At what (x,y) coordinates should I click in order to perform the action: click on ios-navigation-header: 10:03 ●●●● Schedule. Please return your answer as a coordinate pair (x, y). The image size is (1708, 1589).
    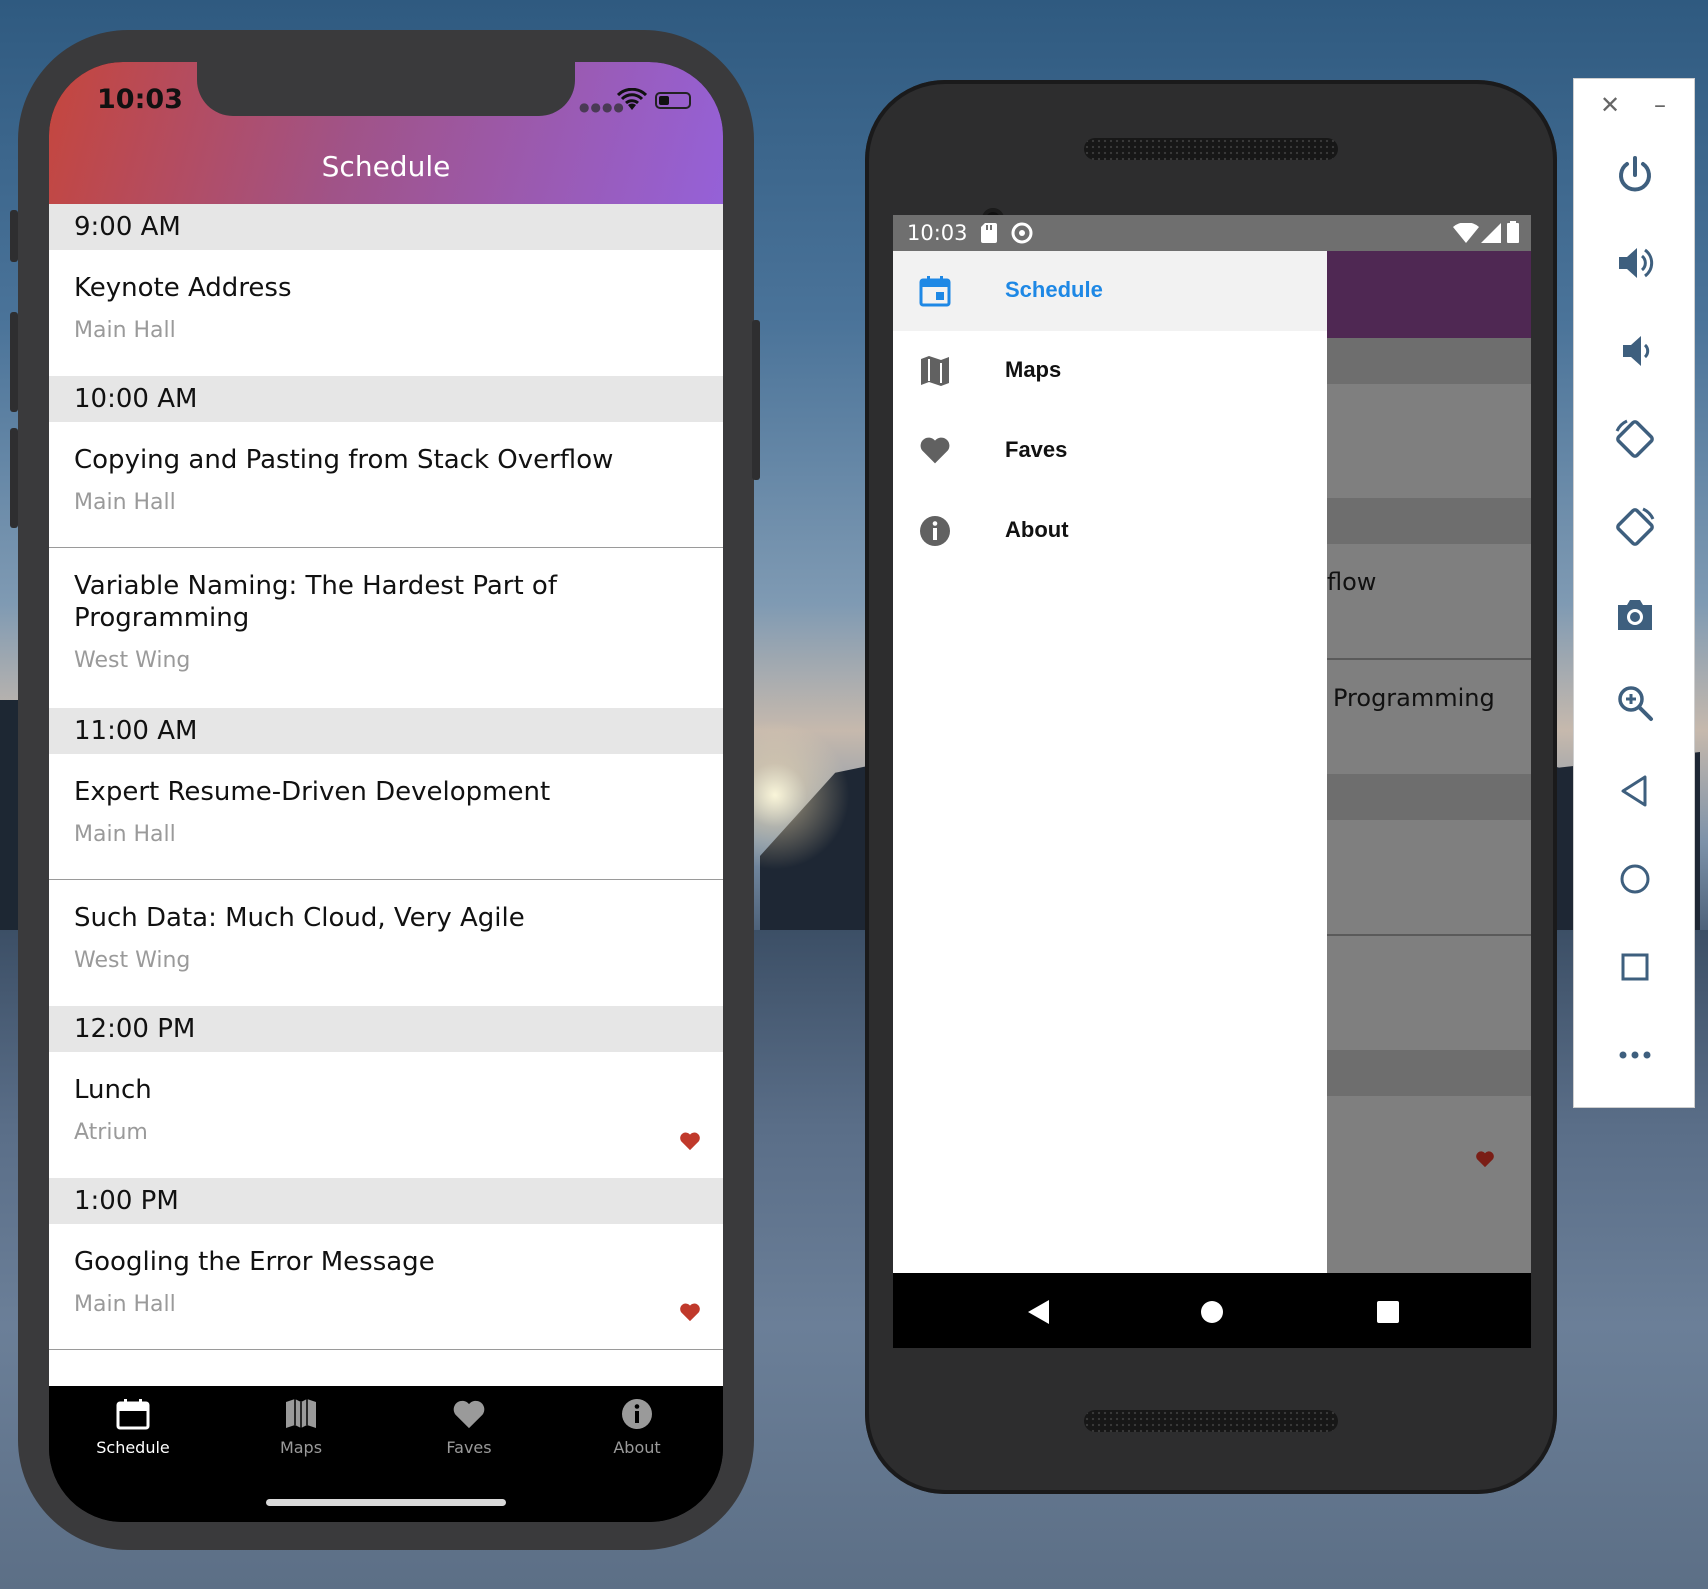
    Looking at the image, I should click on (386, 133).